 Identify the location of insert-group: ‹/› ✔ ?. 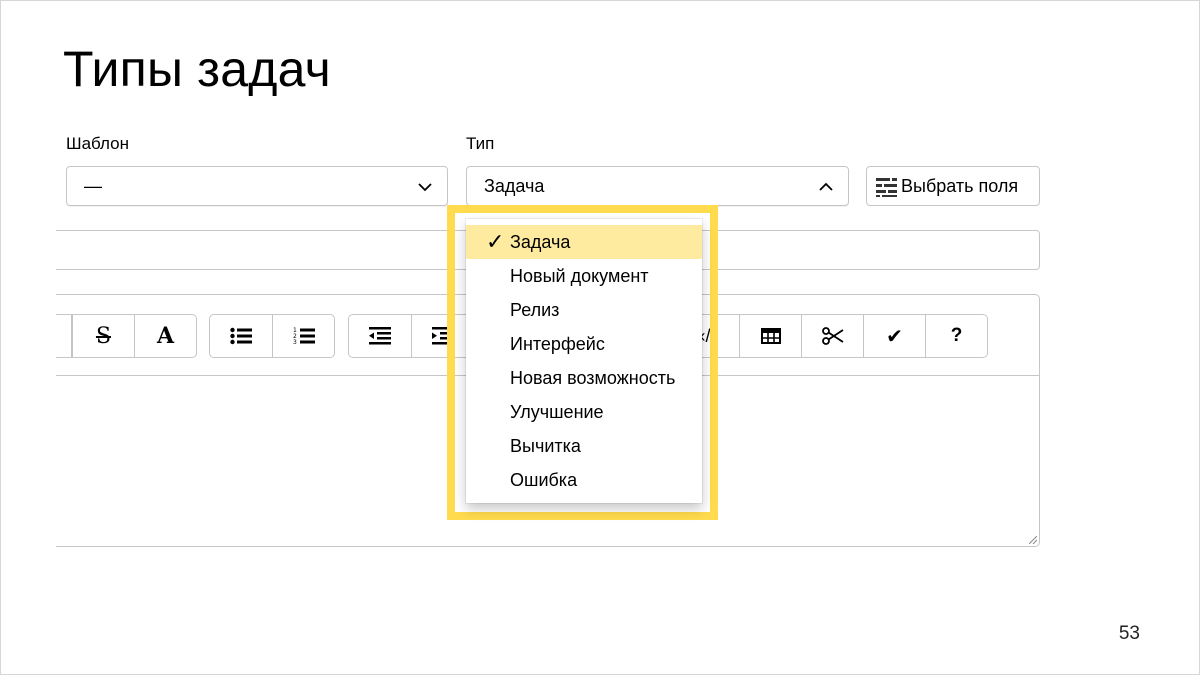
(832, 336).